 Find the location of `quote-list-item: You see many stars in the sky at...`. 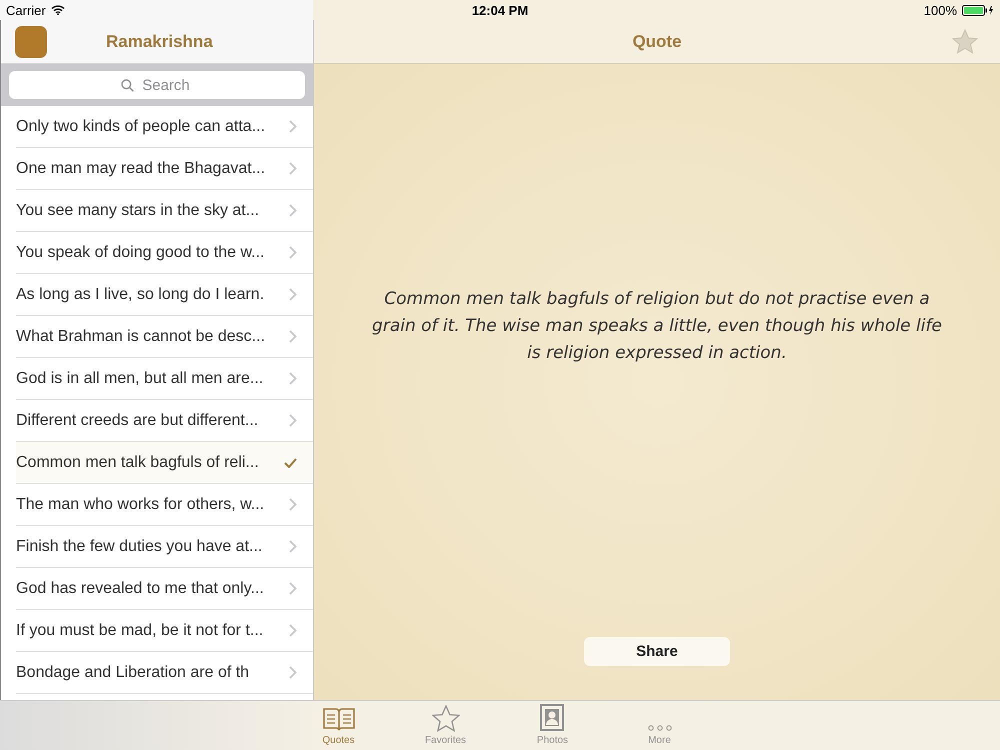

quote-list-item: You see many stars in the sky at... is located at coordinates (164, 211).